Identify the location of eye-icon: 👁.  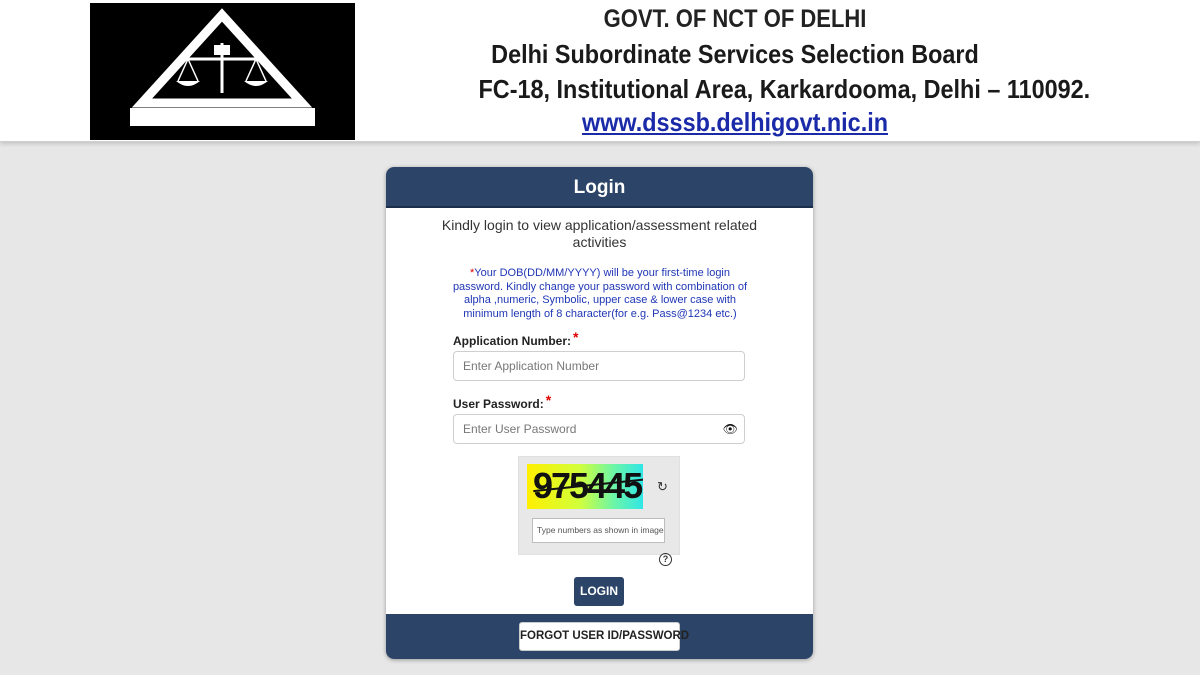
(730, 429).